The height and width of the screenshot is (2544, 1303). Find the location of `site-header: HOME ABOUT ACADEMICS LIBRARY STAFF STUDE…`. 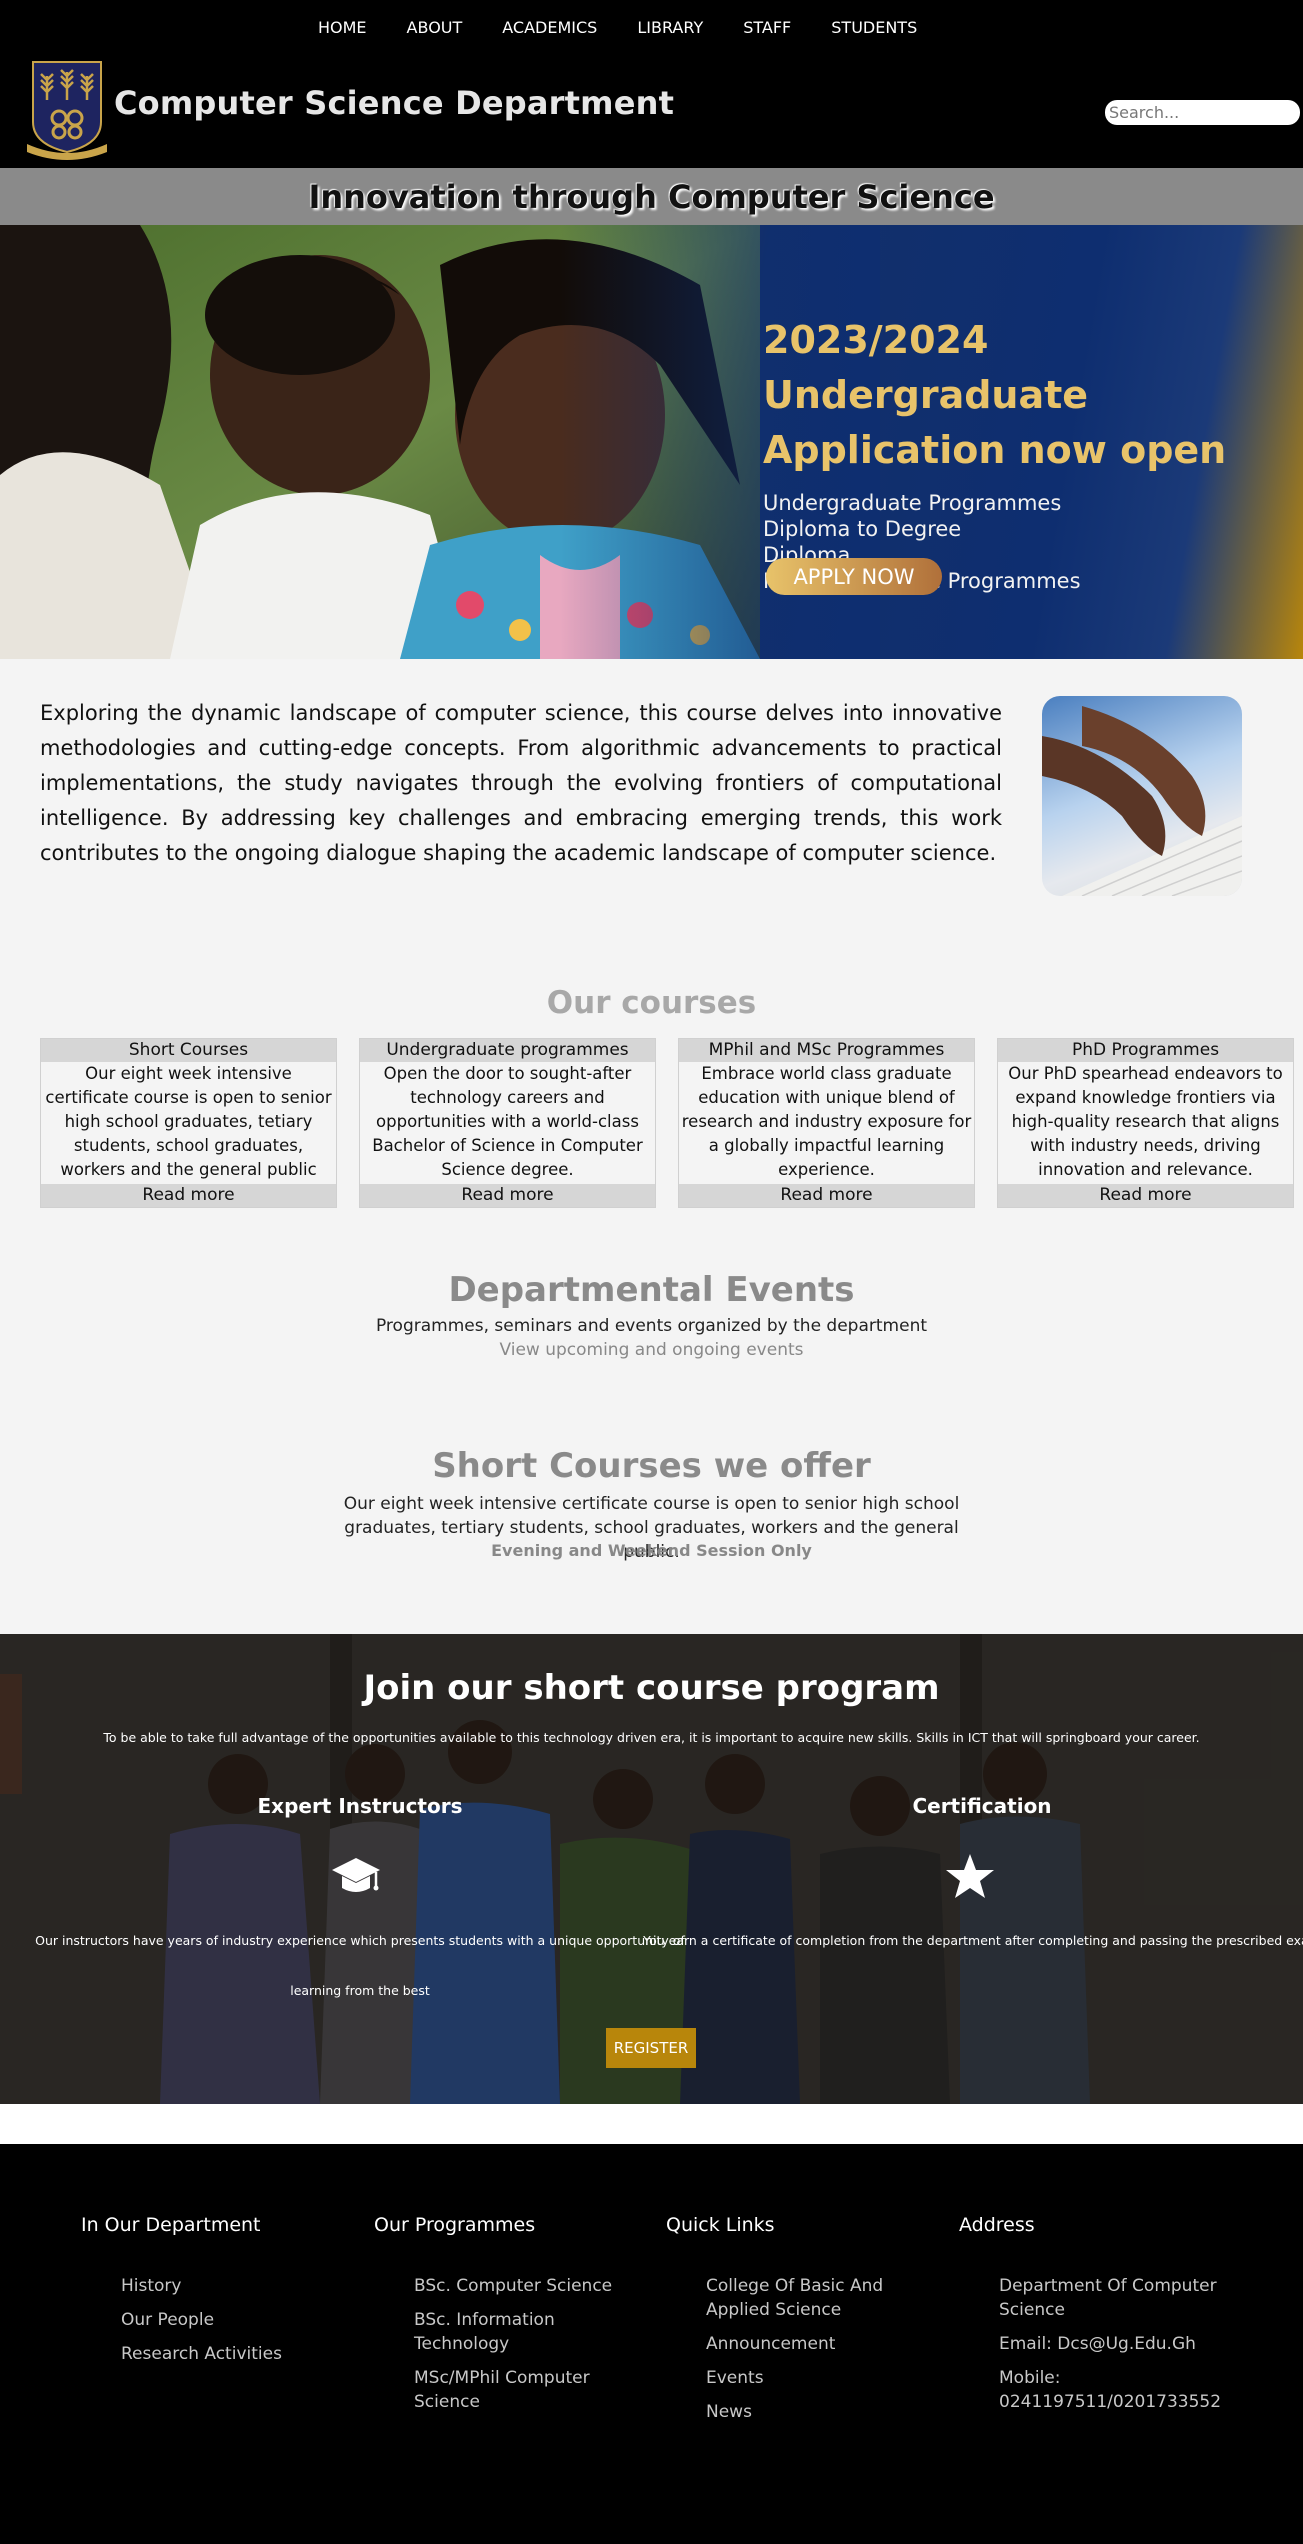

site-header: HOME ABOUT ACADEMICS LIBRARY STAFF STUDE… is located at coordinates (651, 84).